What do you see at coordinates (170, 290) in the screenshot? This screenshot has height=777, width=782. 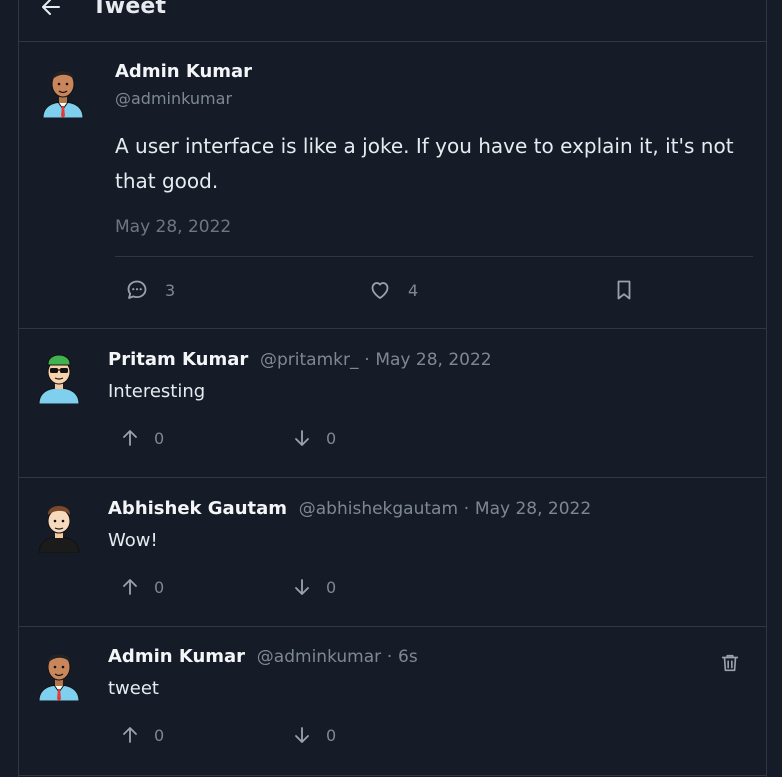 I see `reply-count: 3` at bounding box center [170, 290].